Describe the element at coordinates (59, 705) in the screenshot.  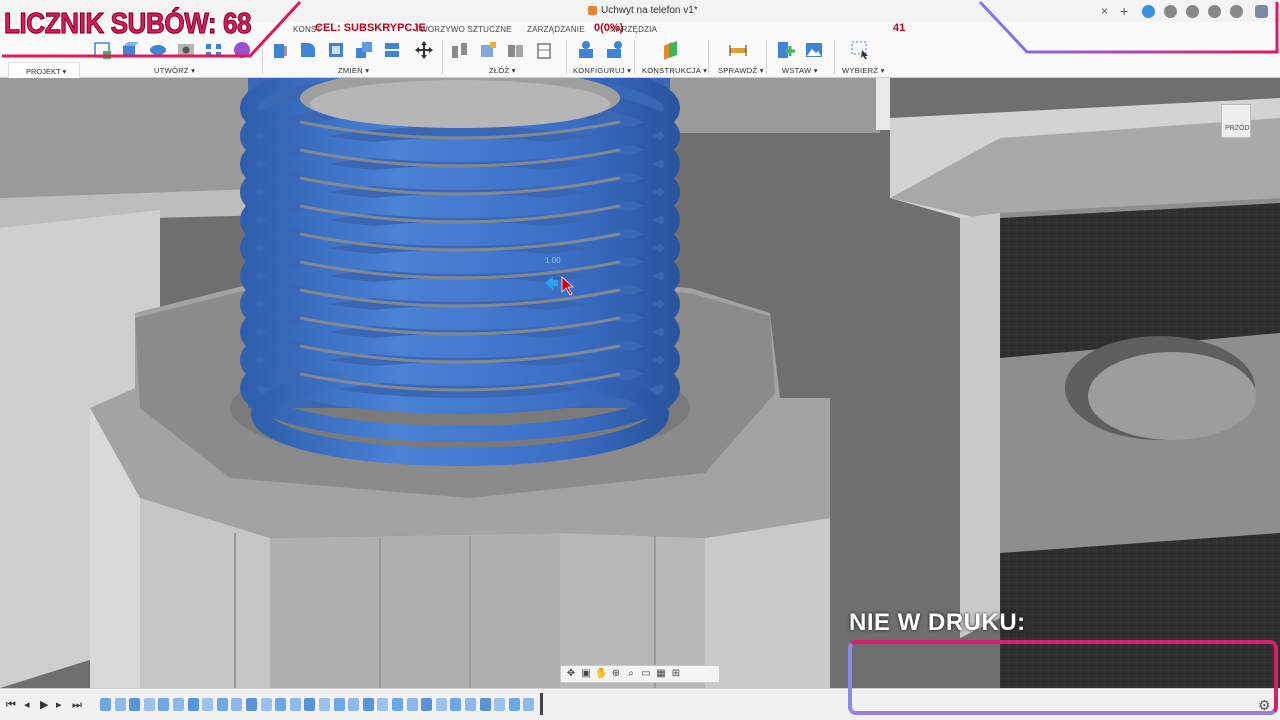
I see `play-next-icon: ▸` at that location.